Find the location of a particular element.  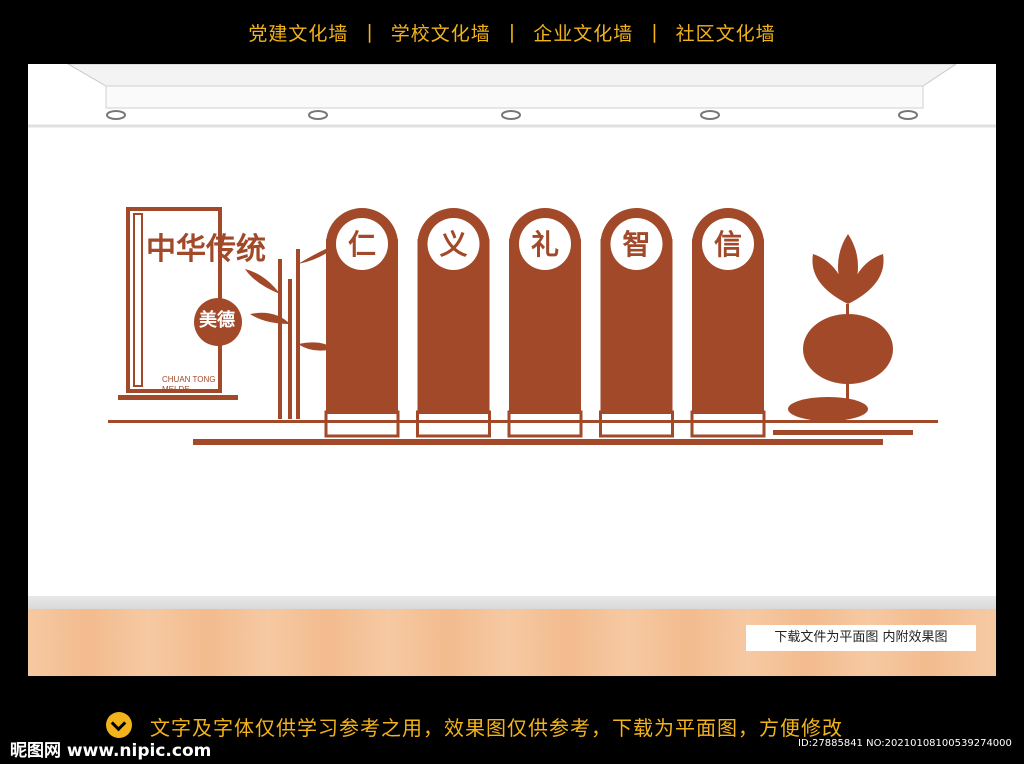

virtue-panel: 智 is located at coordinates (636, 323).